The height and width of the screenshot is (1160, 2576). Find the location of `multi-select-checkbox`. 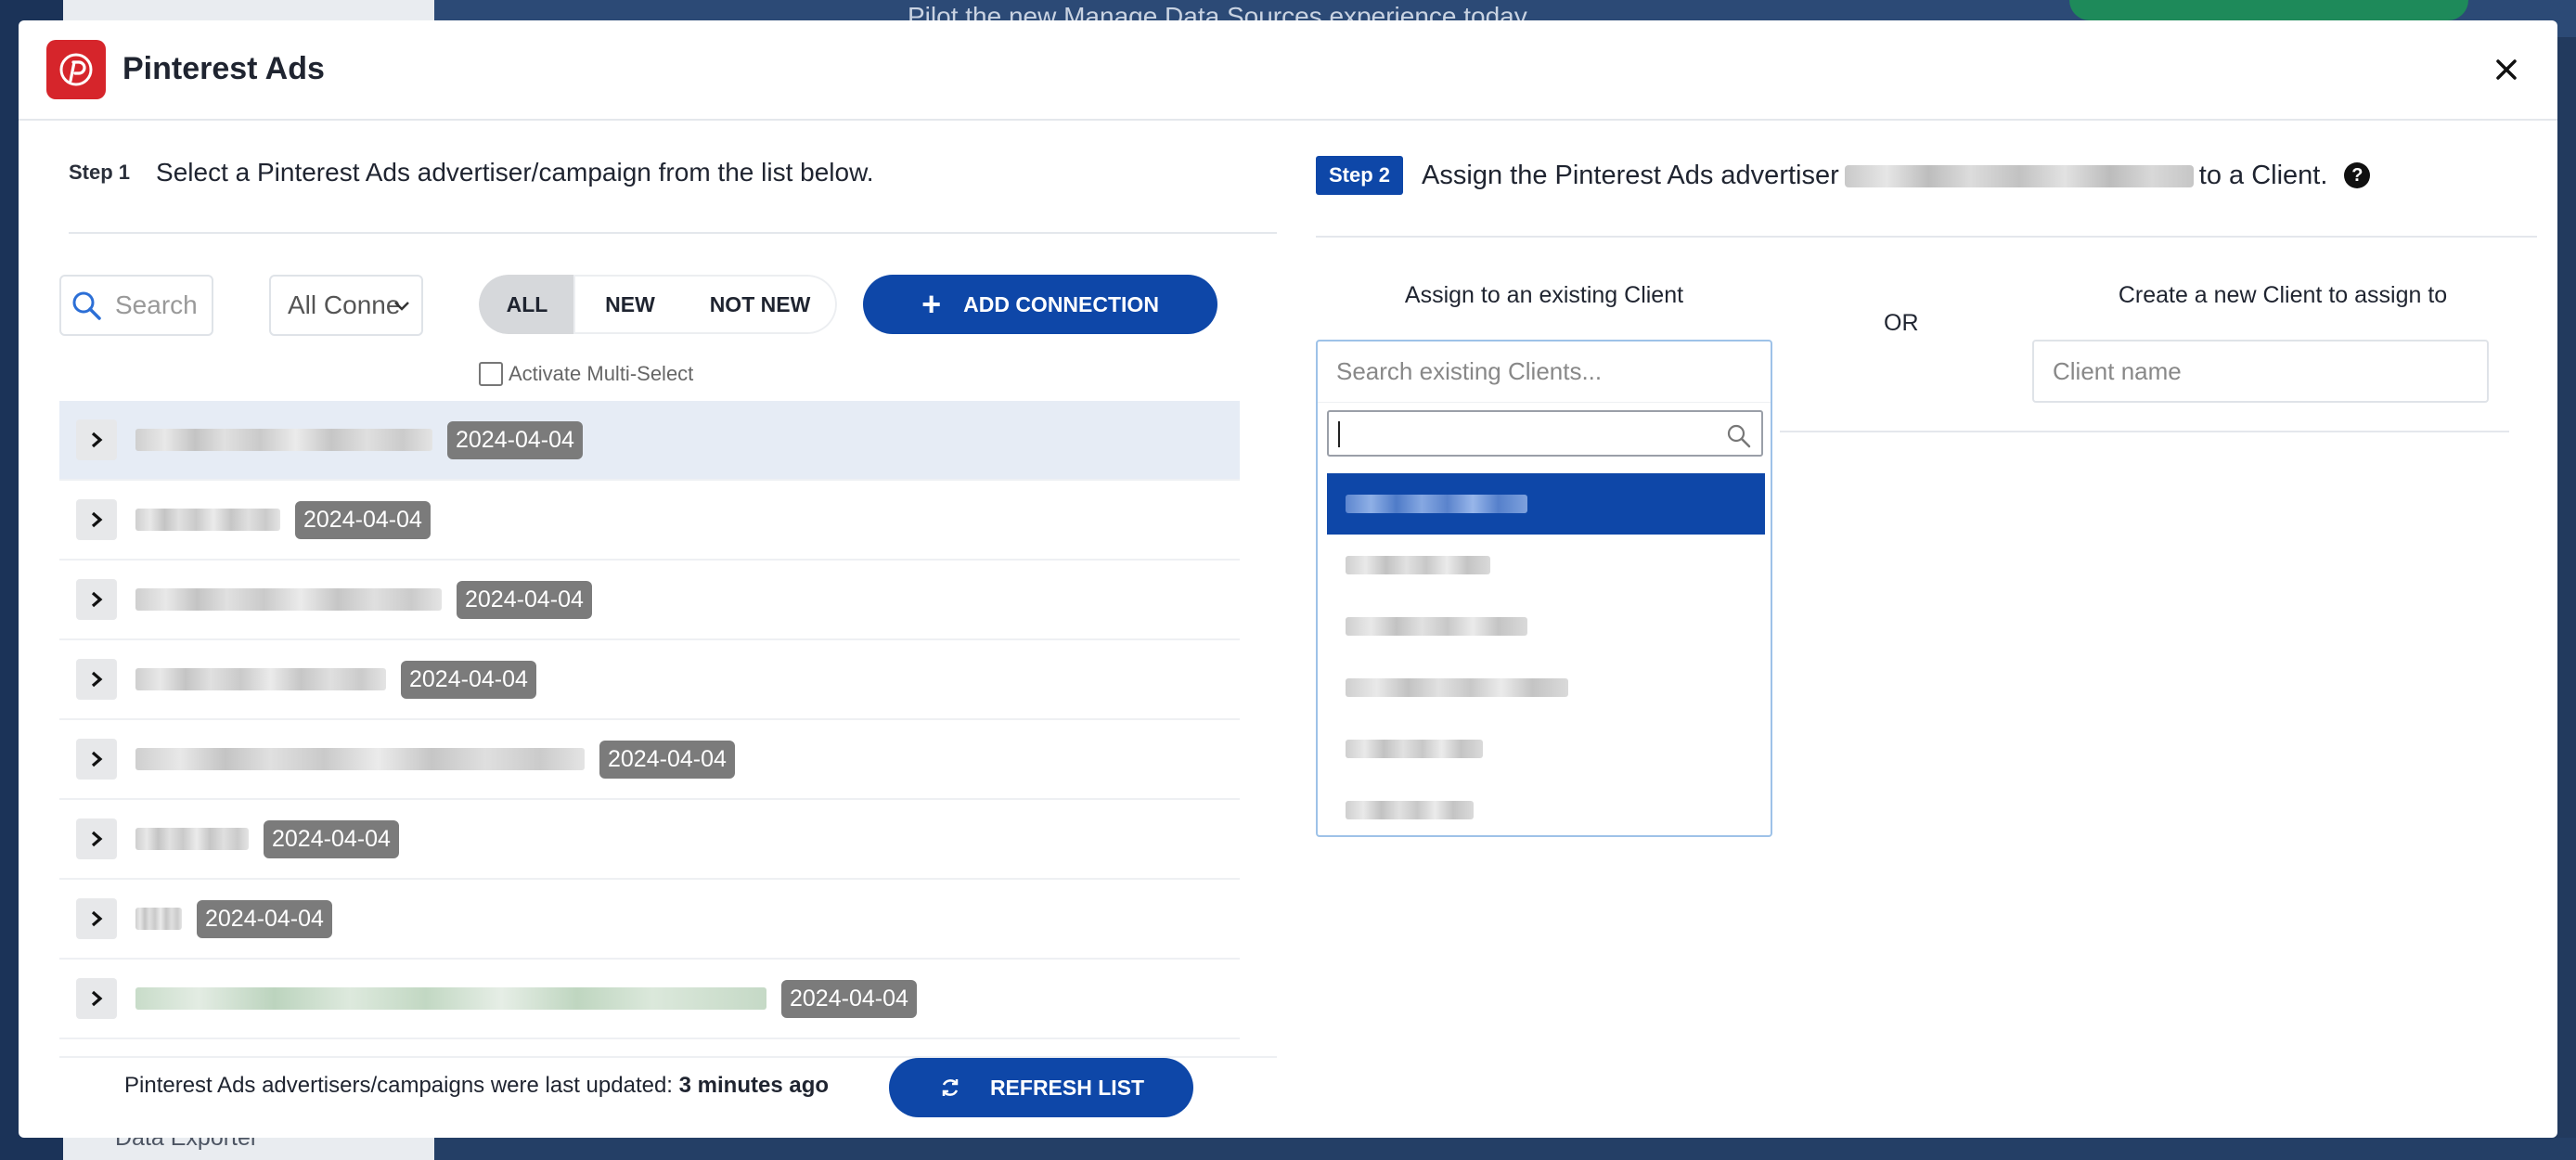

multi-select-checkbox is located at coordinates (491, 374).